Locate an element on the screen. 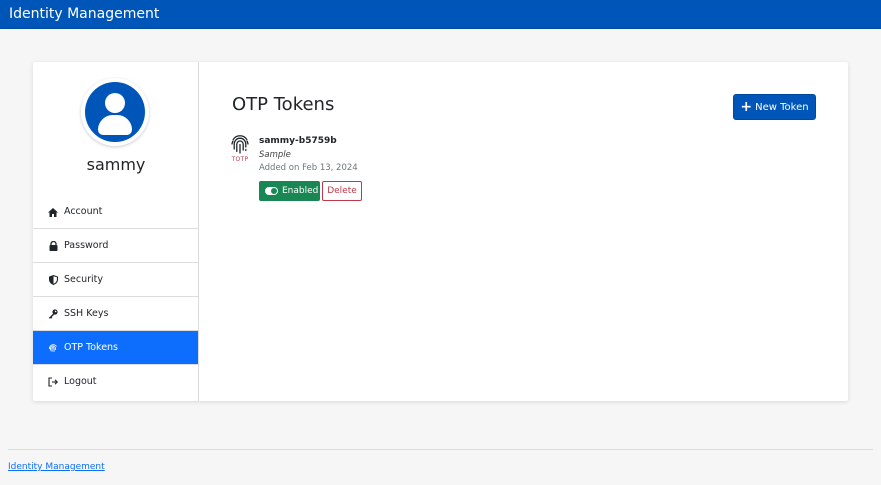 The width and height of the screenshot is (881, 485). app-header: Identity Management is located at coordinates (440, 14).